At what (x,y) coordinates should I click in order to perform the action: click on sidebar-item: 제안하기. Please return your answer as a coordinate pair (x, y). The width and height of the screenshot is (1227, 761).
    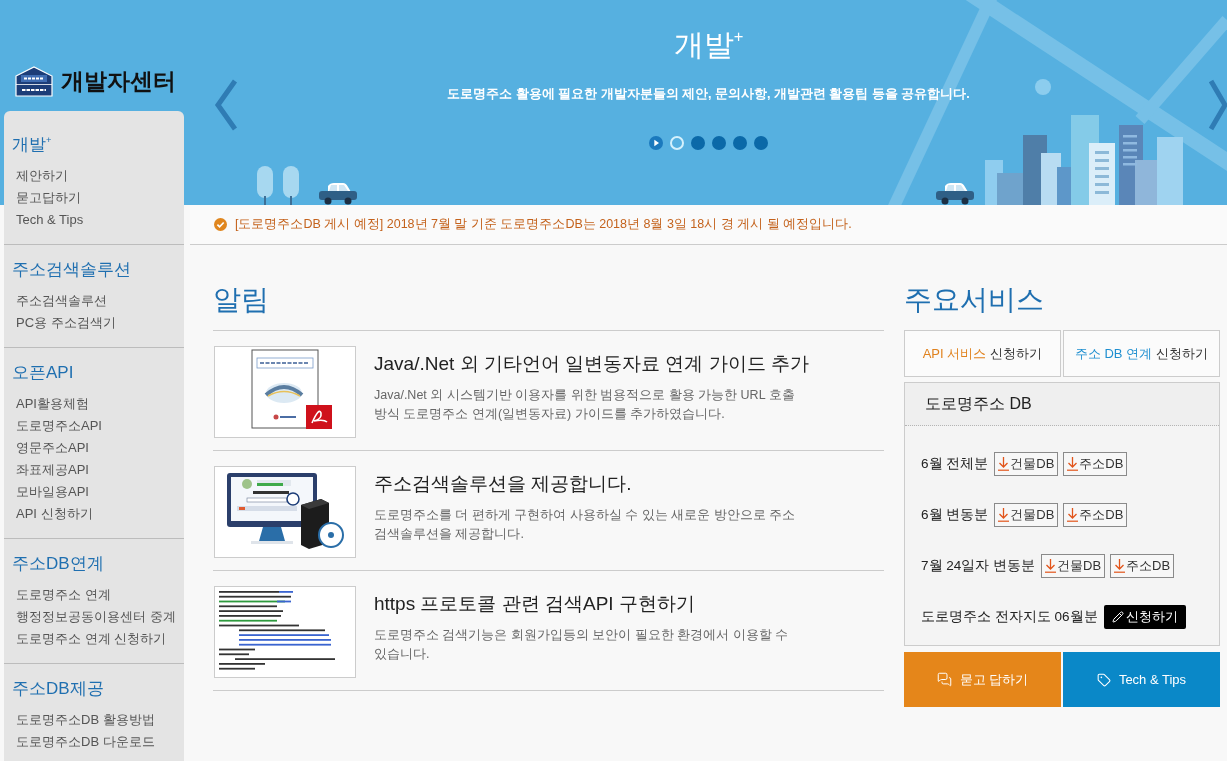
    Looking at the image, I should click on (40, 176).